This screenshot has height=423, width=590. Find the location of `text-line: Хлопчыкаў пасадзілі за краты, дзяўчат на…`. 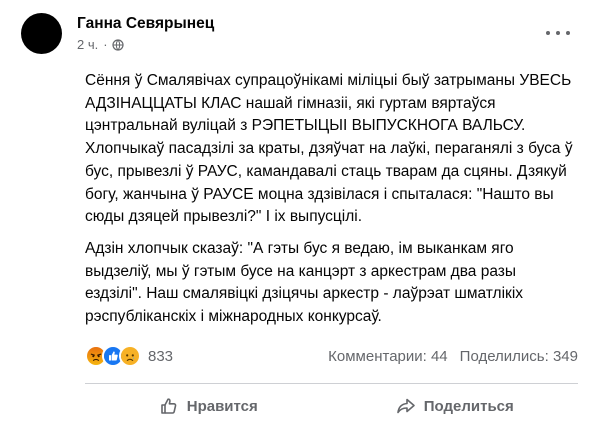

text-line: Хлопчыкаў пасадзілі за краты, дзяўчат на… is located at coordinates (329, 149).